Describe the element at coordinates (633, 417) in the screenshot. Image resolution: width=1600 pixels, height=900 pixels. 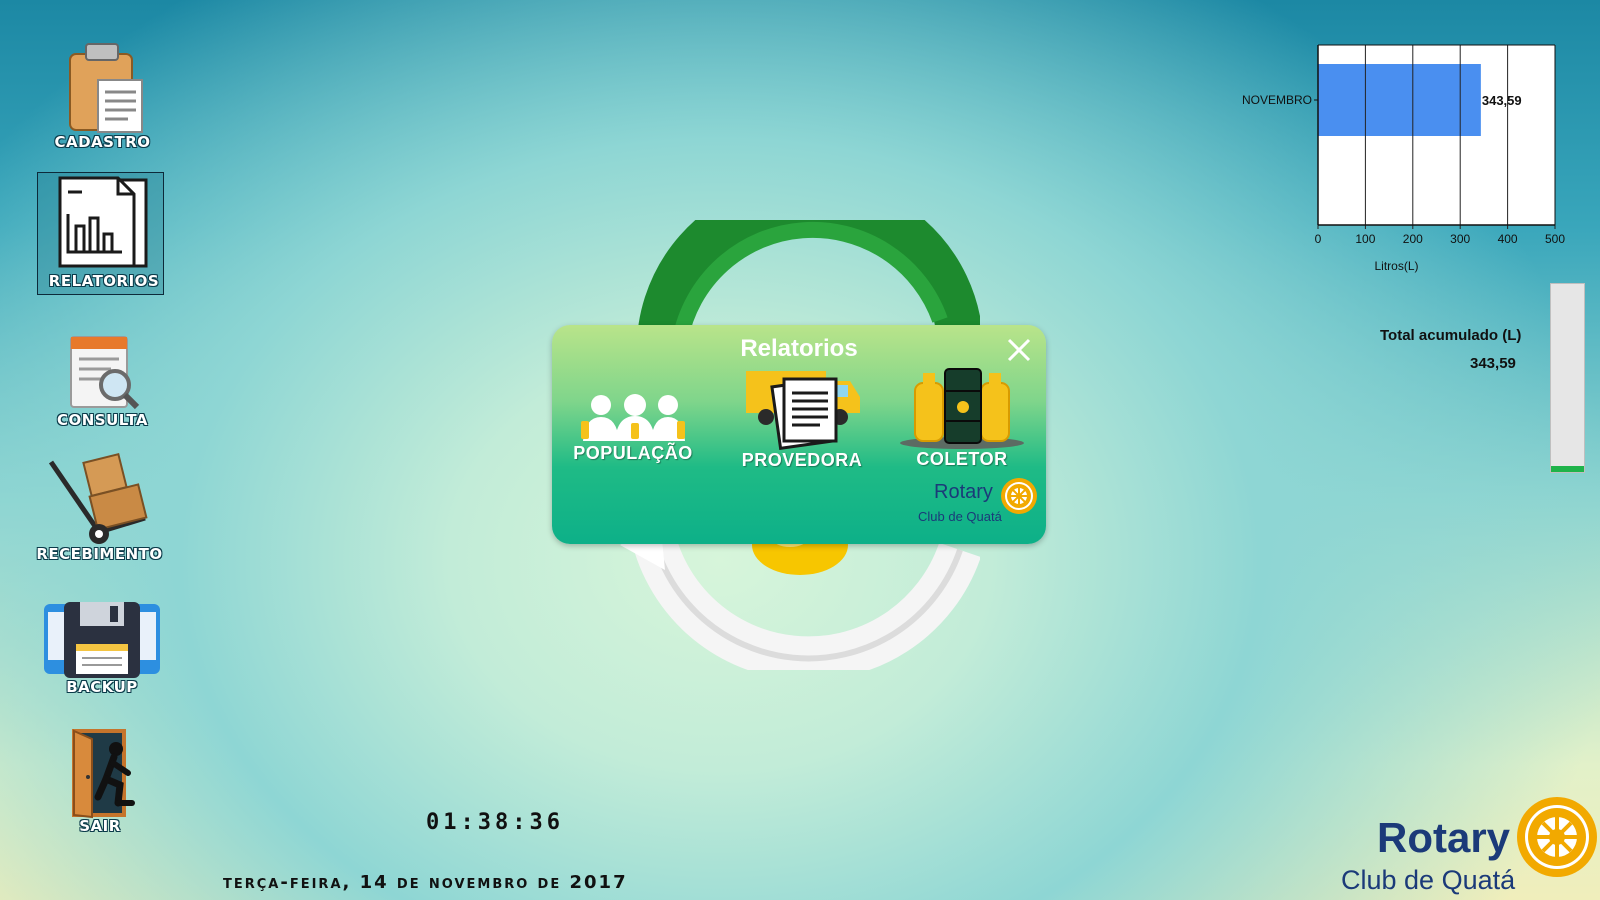
I see `people-icon` at that location.